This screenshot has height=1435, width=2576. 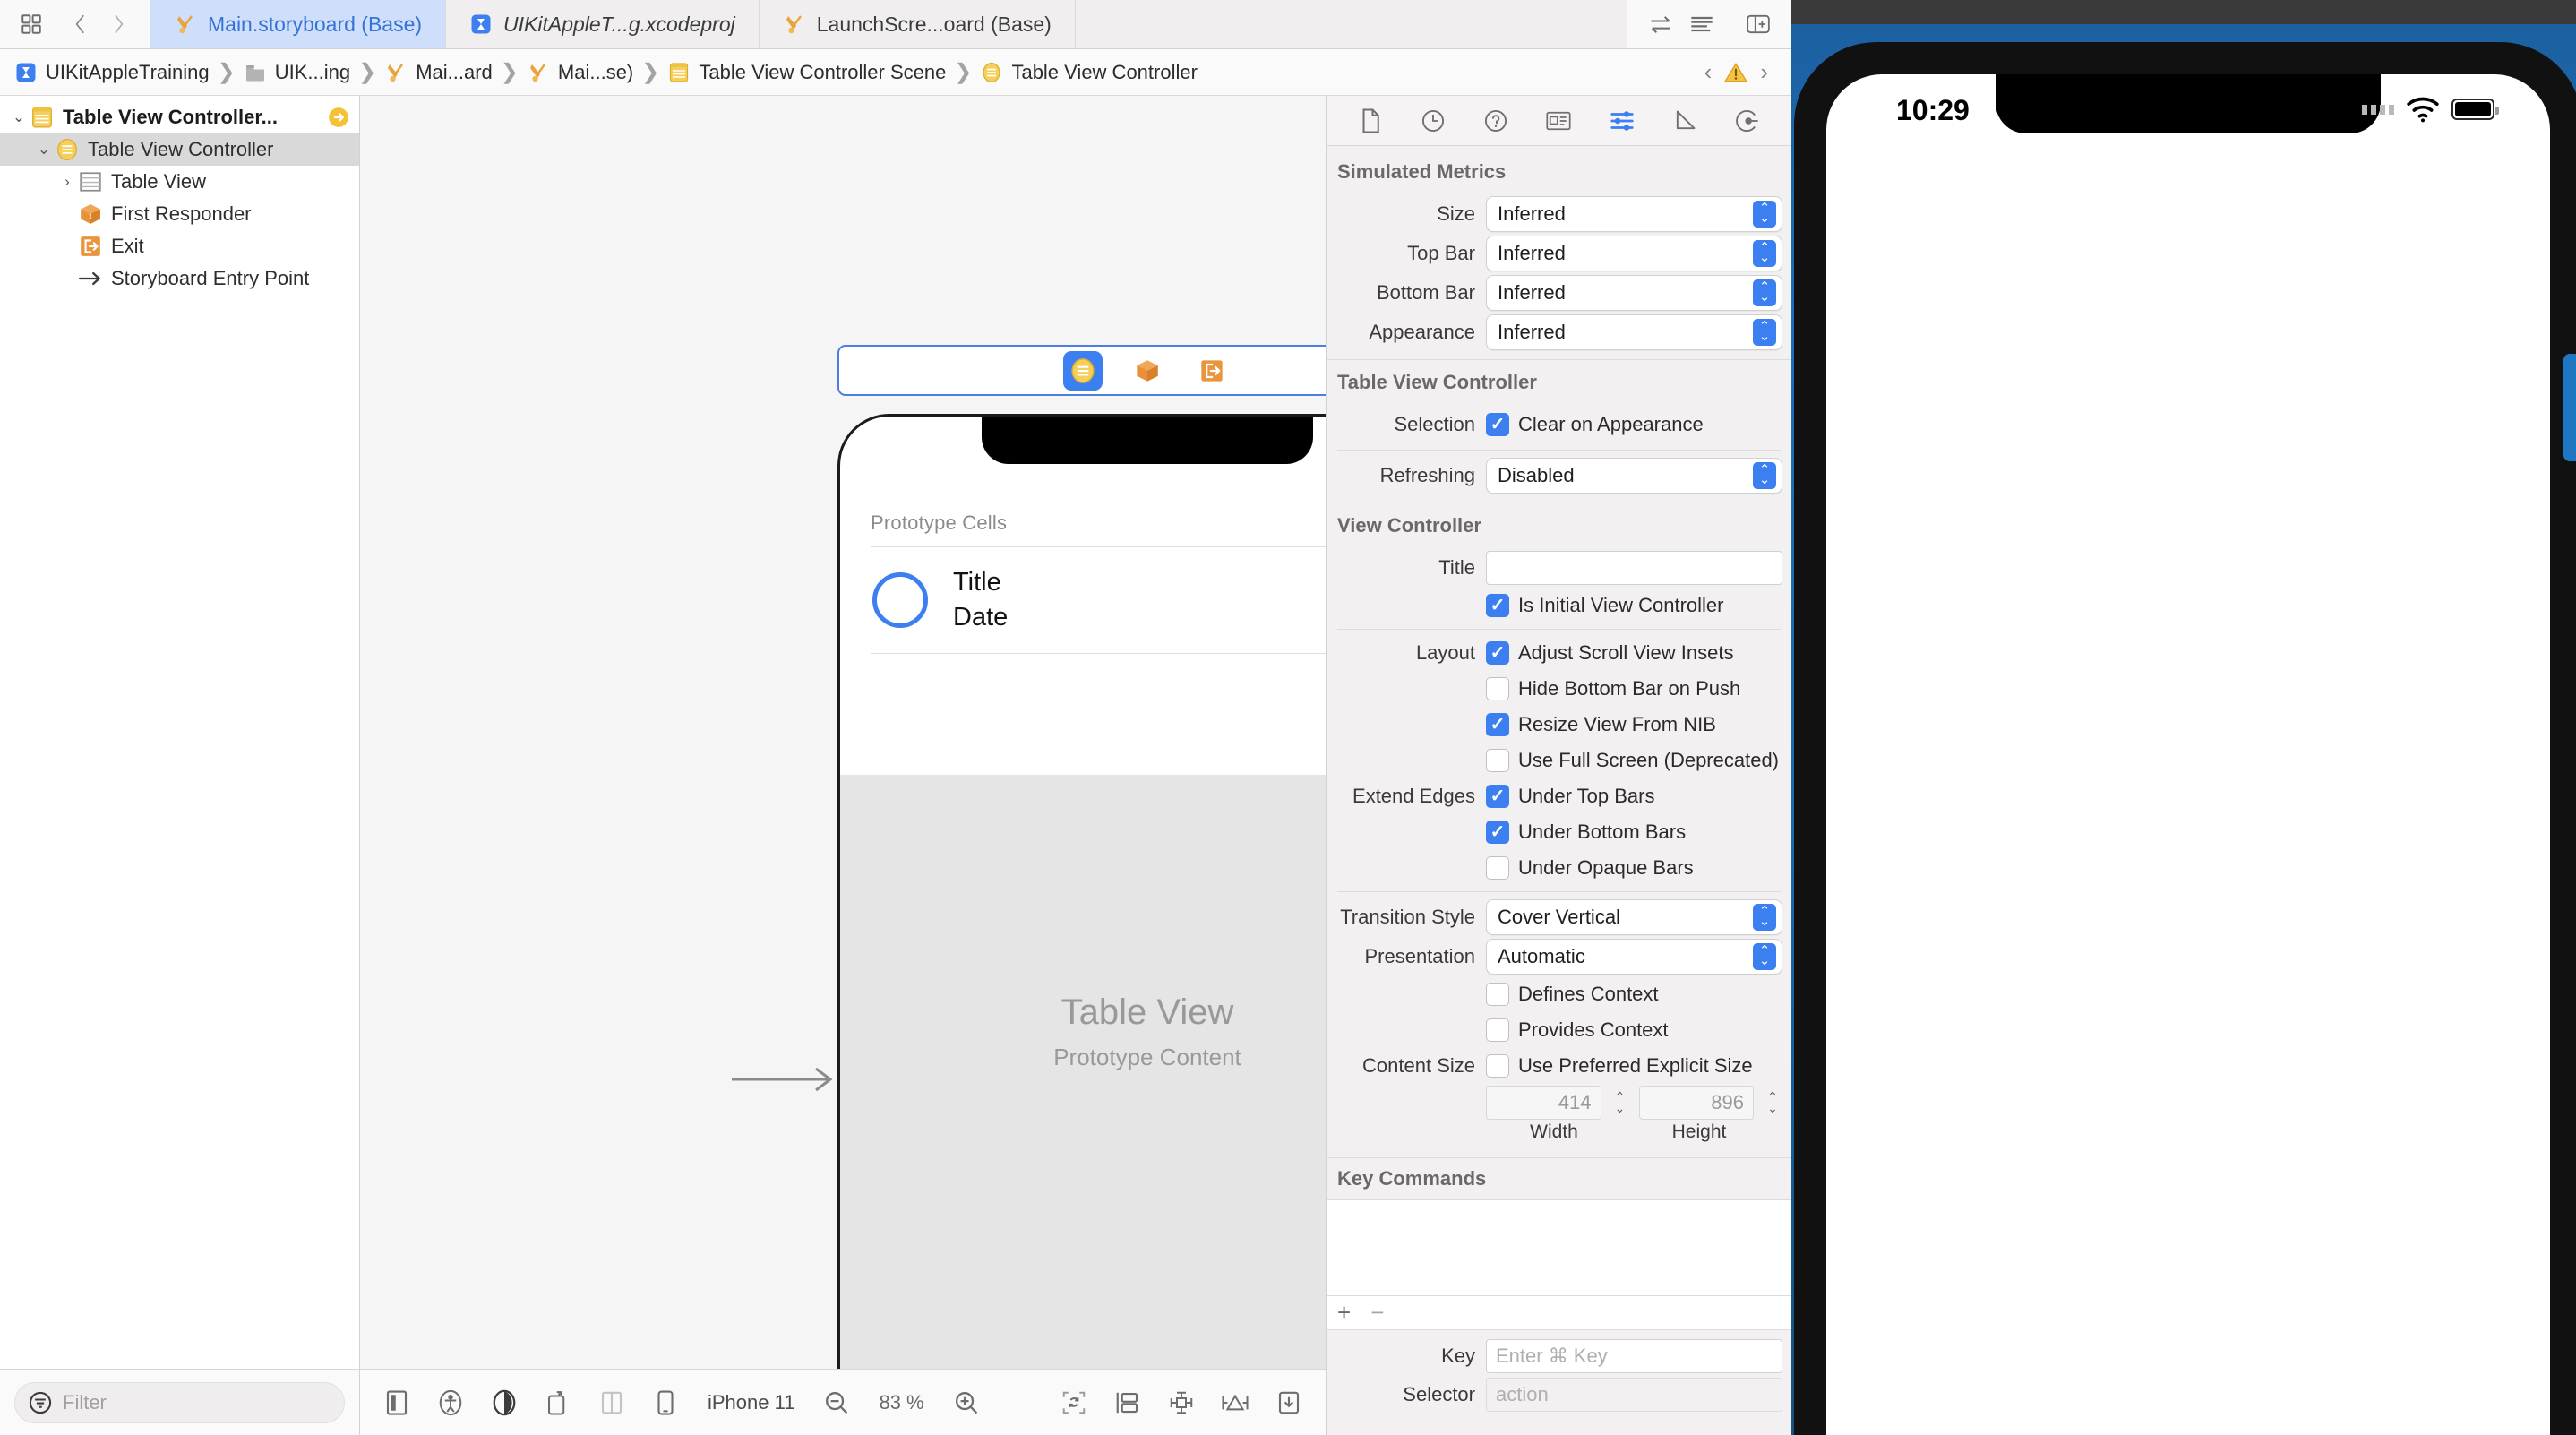 I want to click on breadcrumb-item-storyboard-base: Mai...se), so click(x=580, y=72).